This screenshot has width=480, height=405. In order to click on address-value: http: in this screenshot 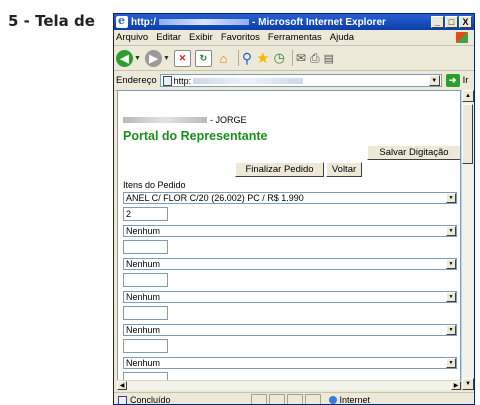, I will do `click(182, 80)`.